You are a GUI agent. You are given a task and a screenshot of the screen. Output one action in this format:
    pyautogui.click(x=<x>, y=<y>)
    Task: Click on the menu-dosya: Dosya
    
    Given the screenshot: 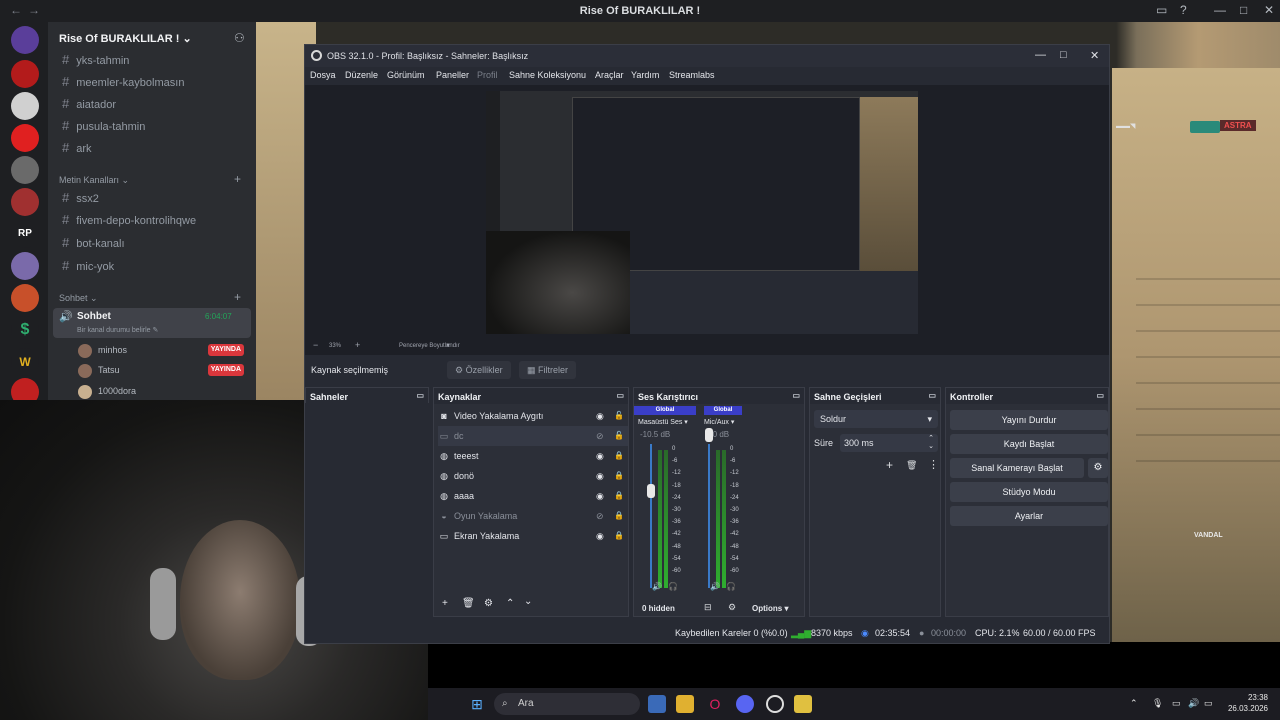 What is the action you would take?
    pyautogui.click(x=323, y=75)
    